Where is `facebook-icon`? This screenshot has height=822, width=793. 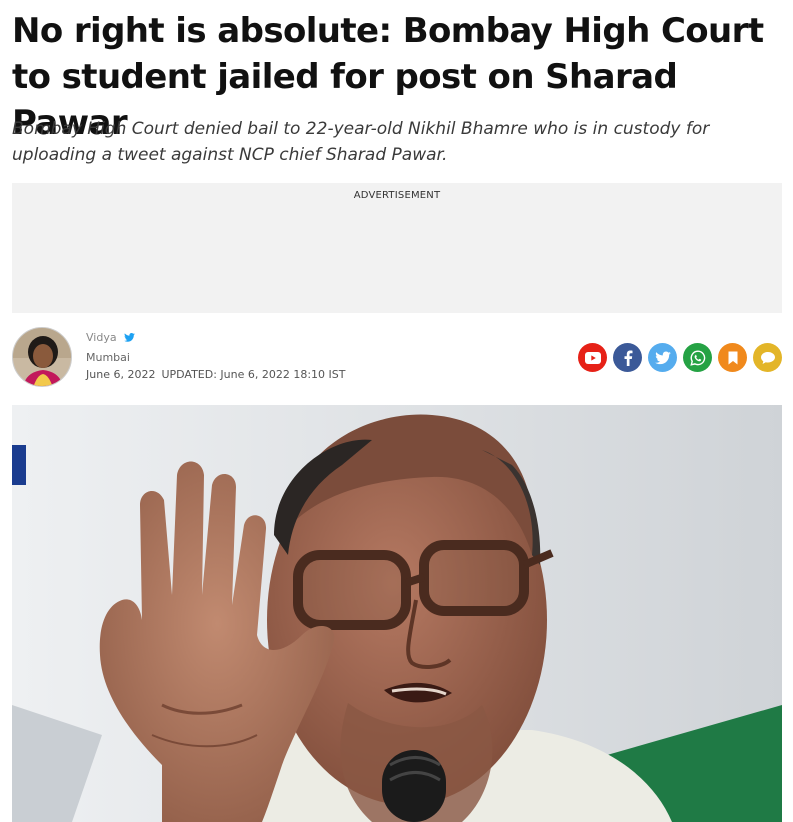 facebook-icon is located at coordinates (628, 358).